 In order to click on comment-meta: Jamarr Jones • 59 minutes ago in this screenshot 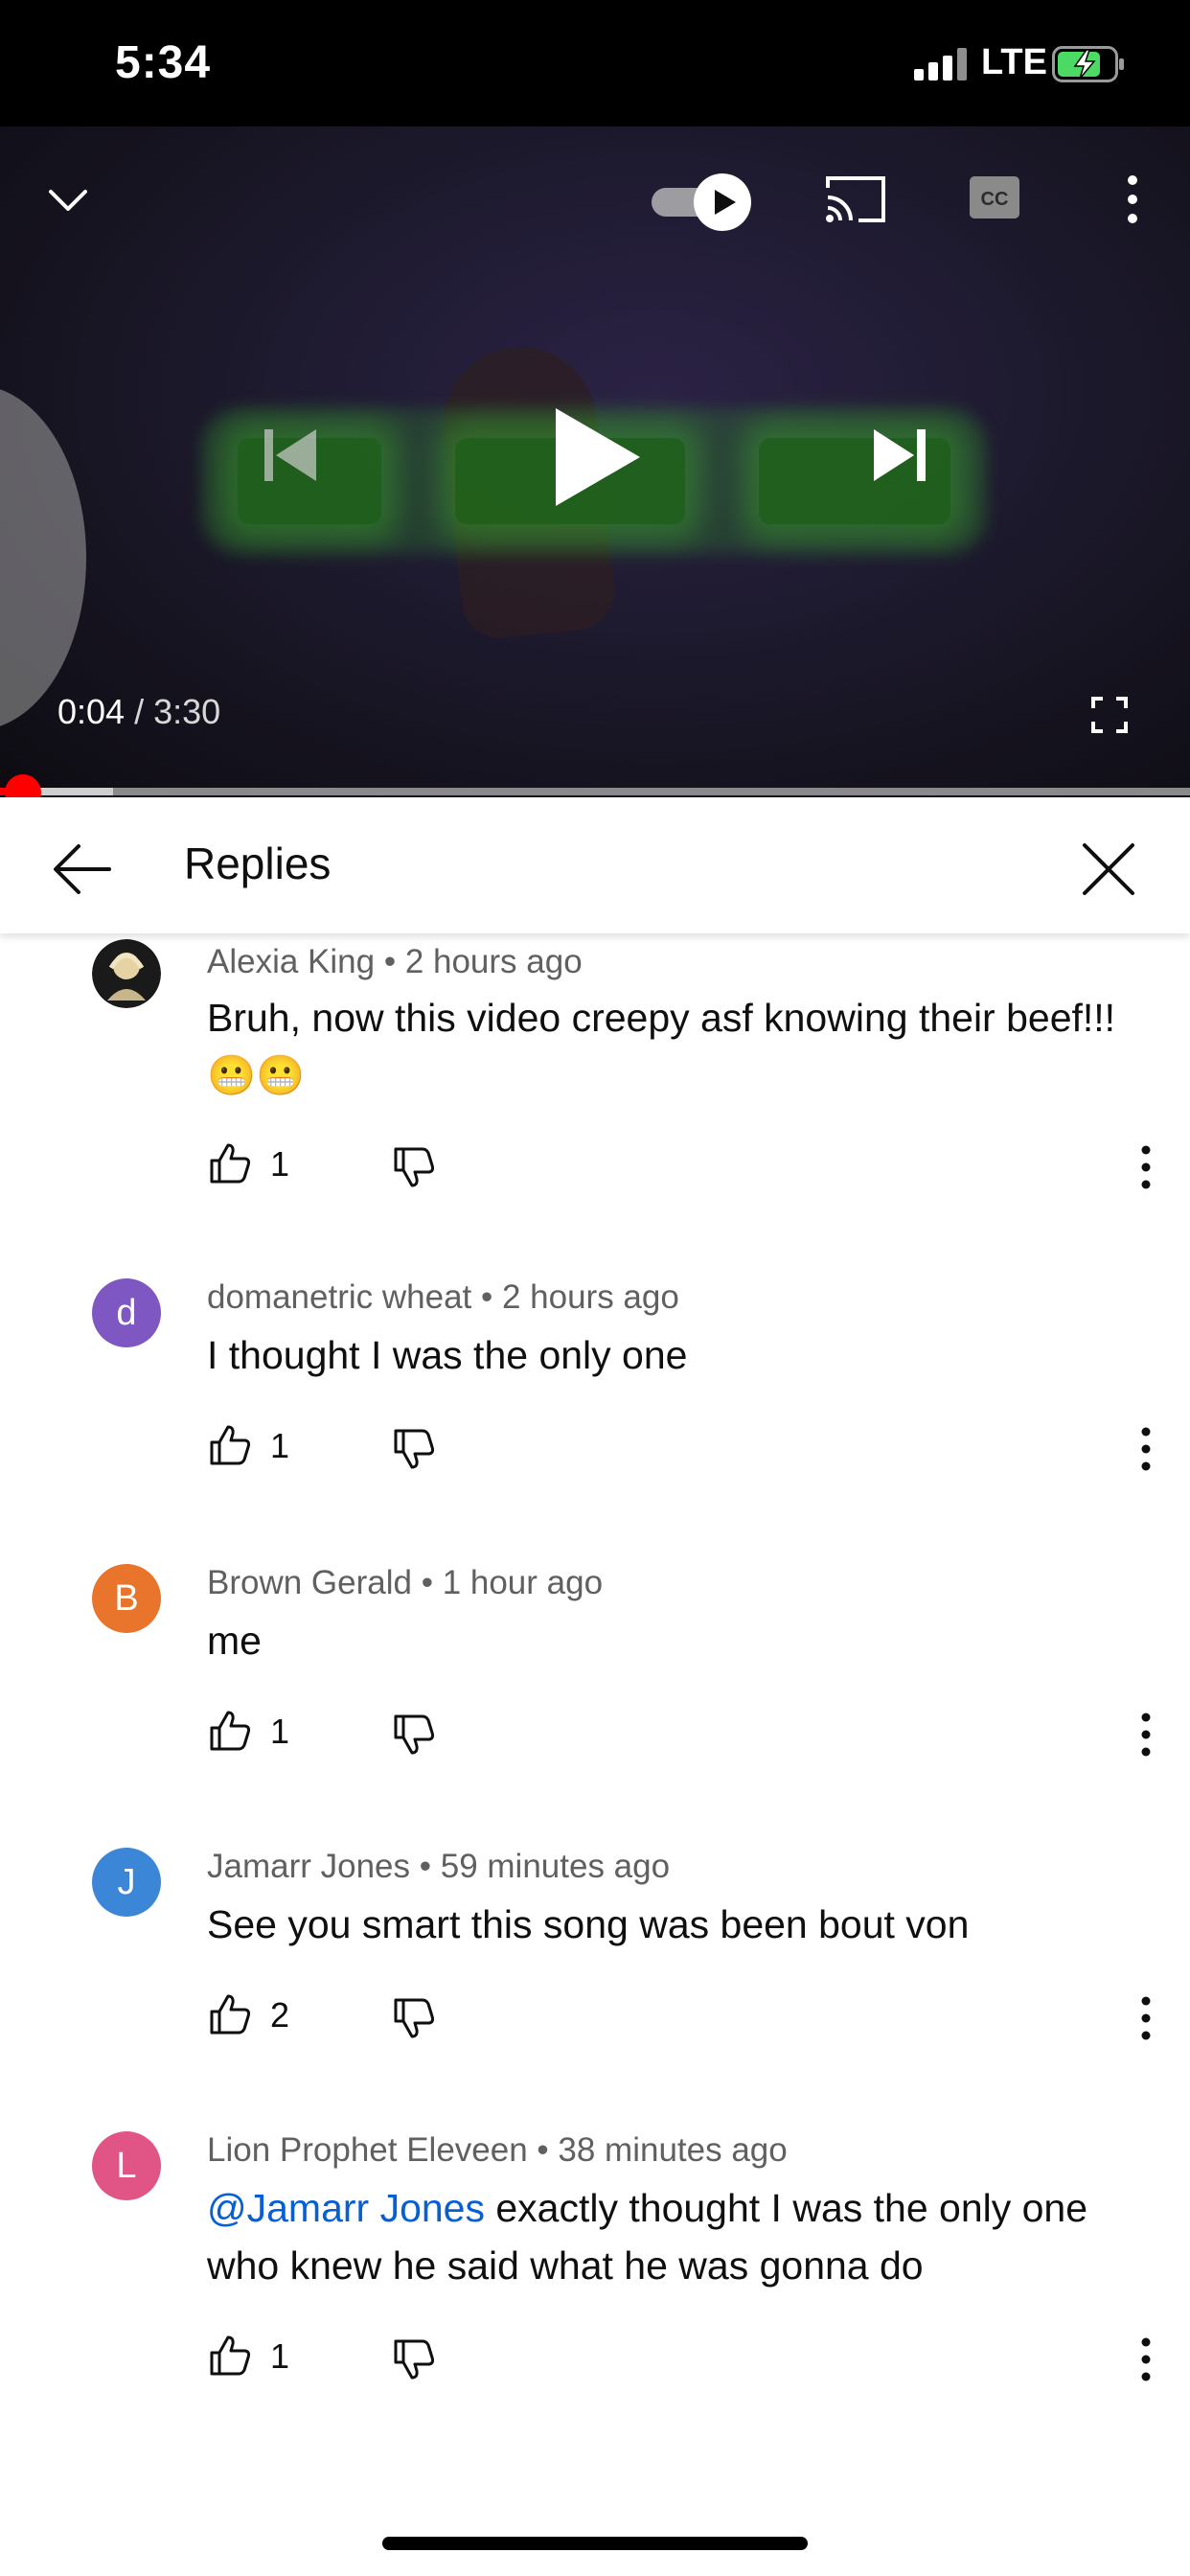, I will do `click(439, 1867)`.